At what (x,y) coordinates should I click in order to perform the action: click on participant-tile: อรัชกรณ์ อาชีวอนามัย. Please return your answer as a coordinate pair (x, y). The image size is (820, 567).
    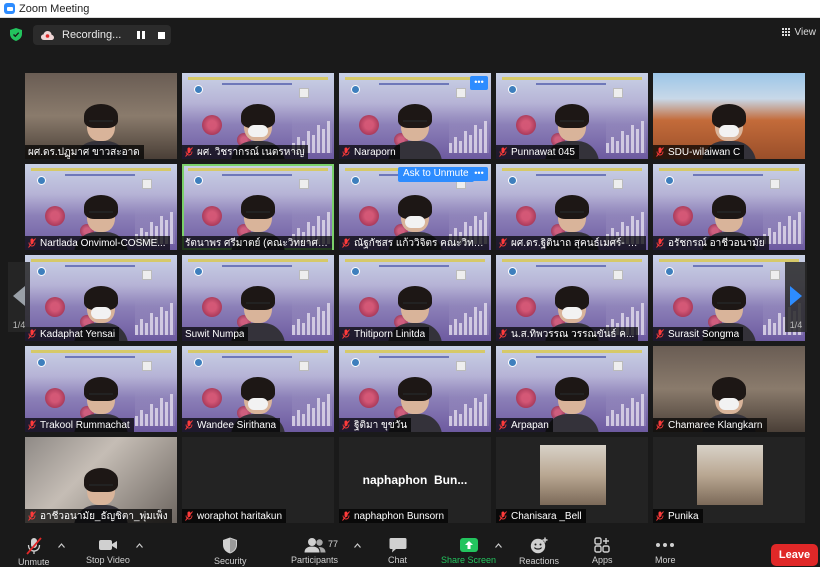
    Looking at the image, I should click on (729, 207).